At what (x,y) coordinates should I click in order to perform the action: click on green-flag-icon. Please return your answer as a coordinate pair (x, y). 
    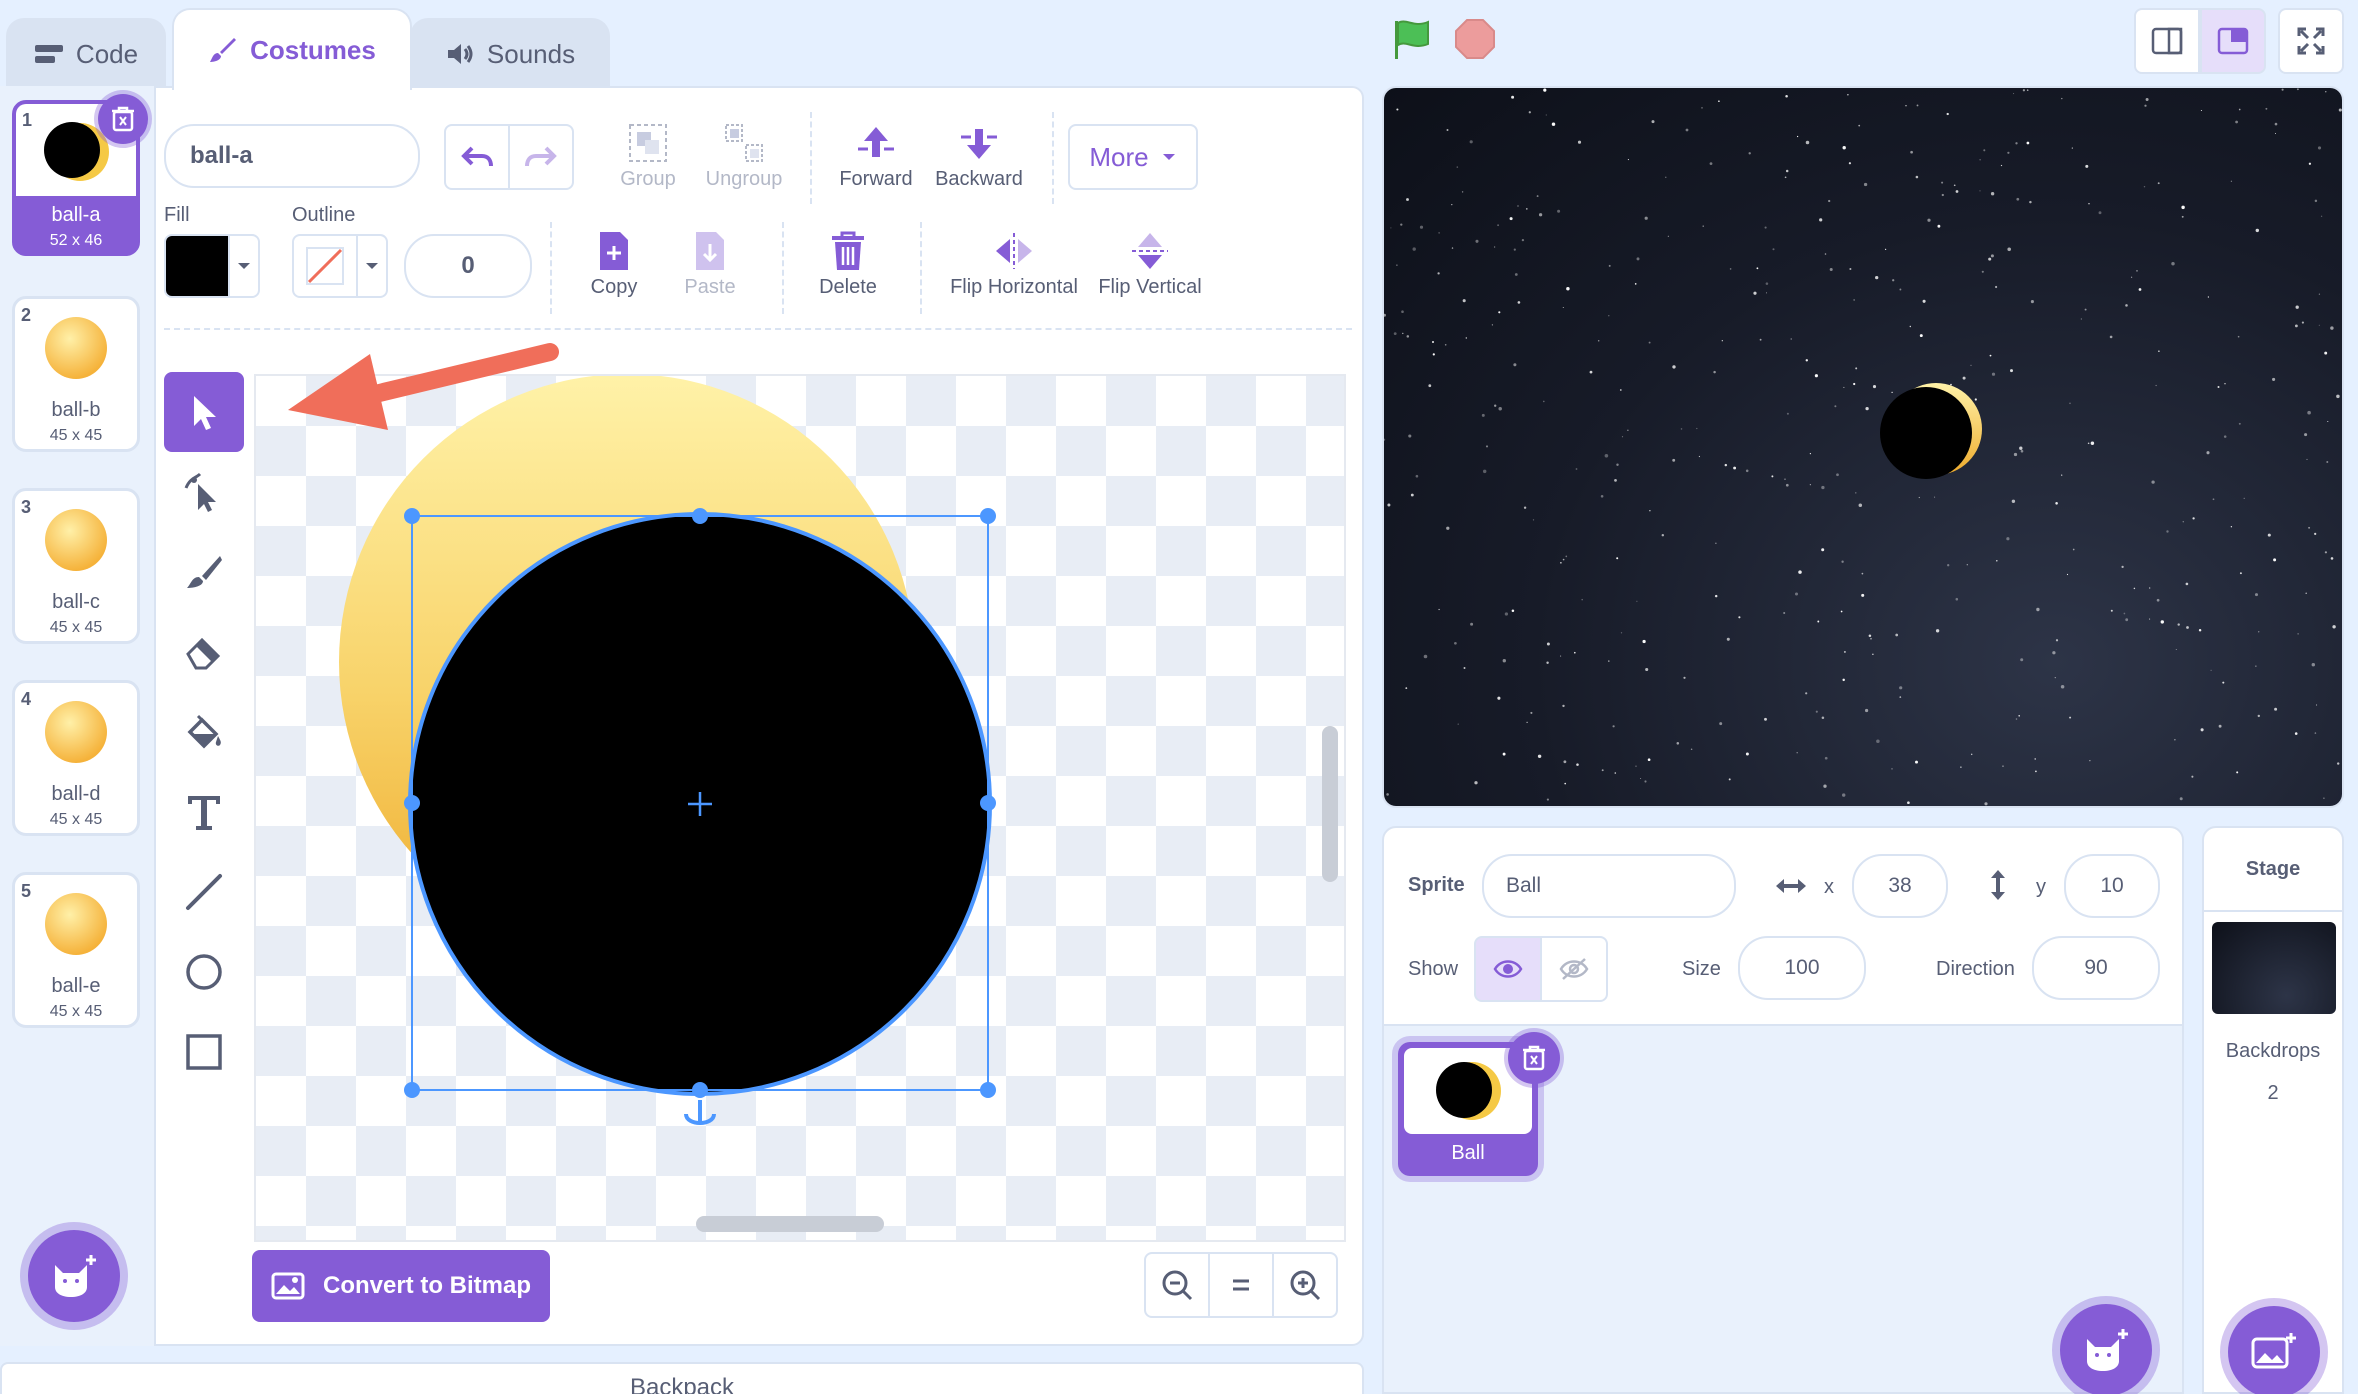
    Looking at the image, I should click on (1412, 40).